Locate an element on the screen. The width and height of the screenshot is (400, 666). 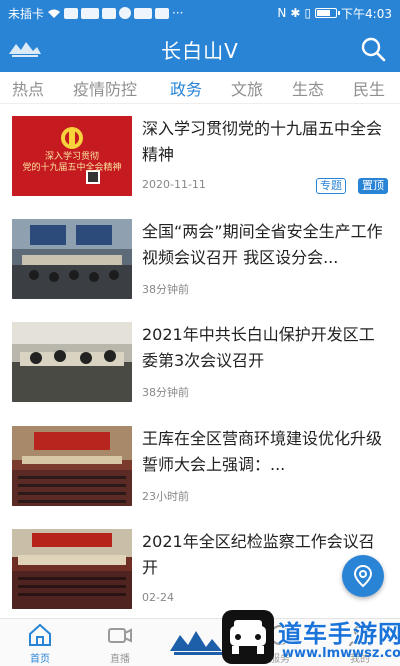
clock: 下午4:03 is located at coordinates (366, 13).